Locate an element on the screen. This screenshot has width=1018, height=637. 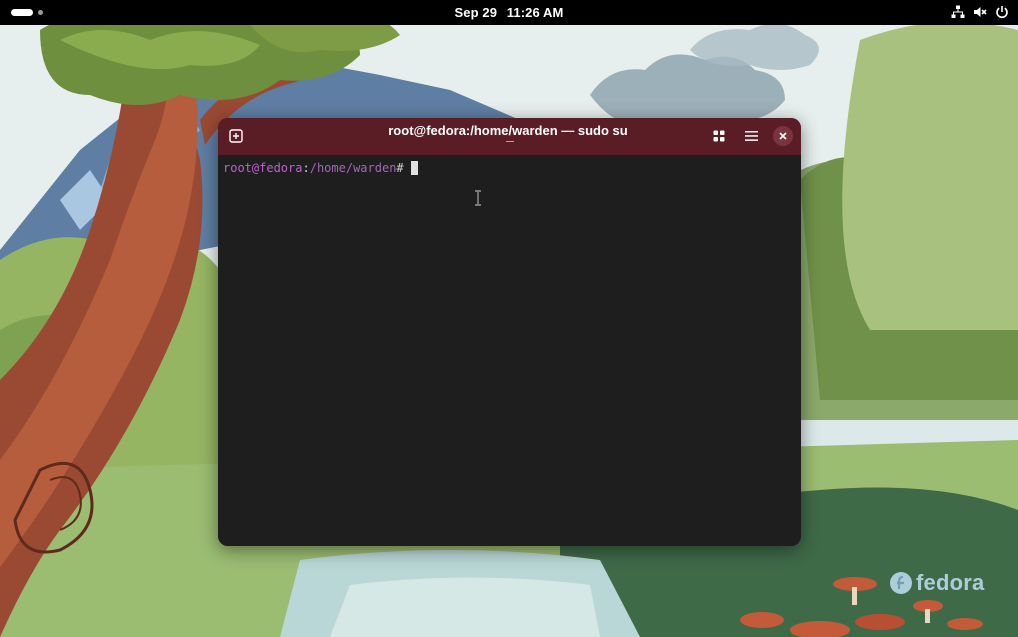
clock-time: 11:26 AM is located at coordinates (535, 12).